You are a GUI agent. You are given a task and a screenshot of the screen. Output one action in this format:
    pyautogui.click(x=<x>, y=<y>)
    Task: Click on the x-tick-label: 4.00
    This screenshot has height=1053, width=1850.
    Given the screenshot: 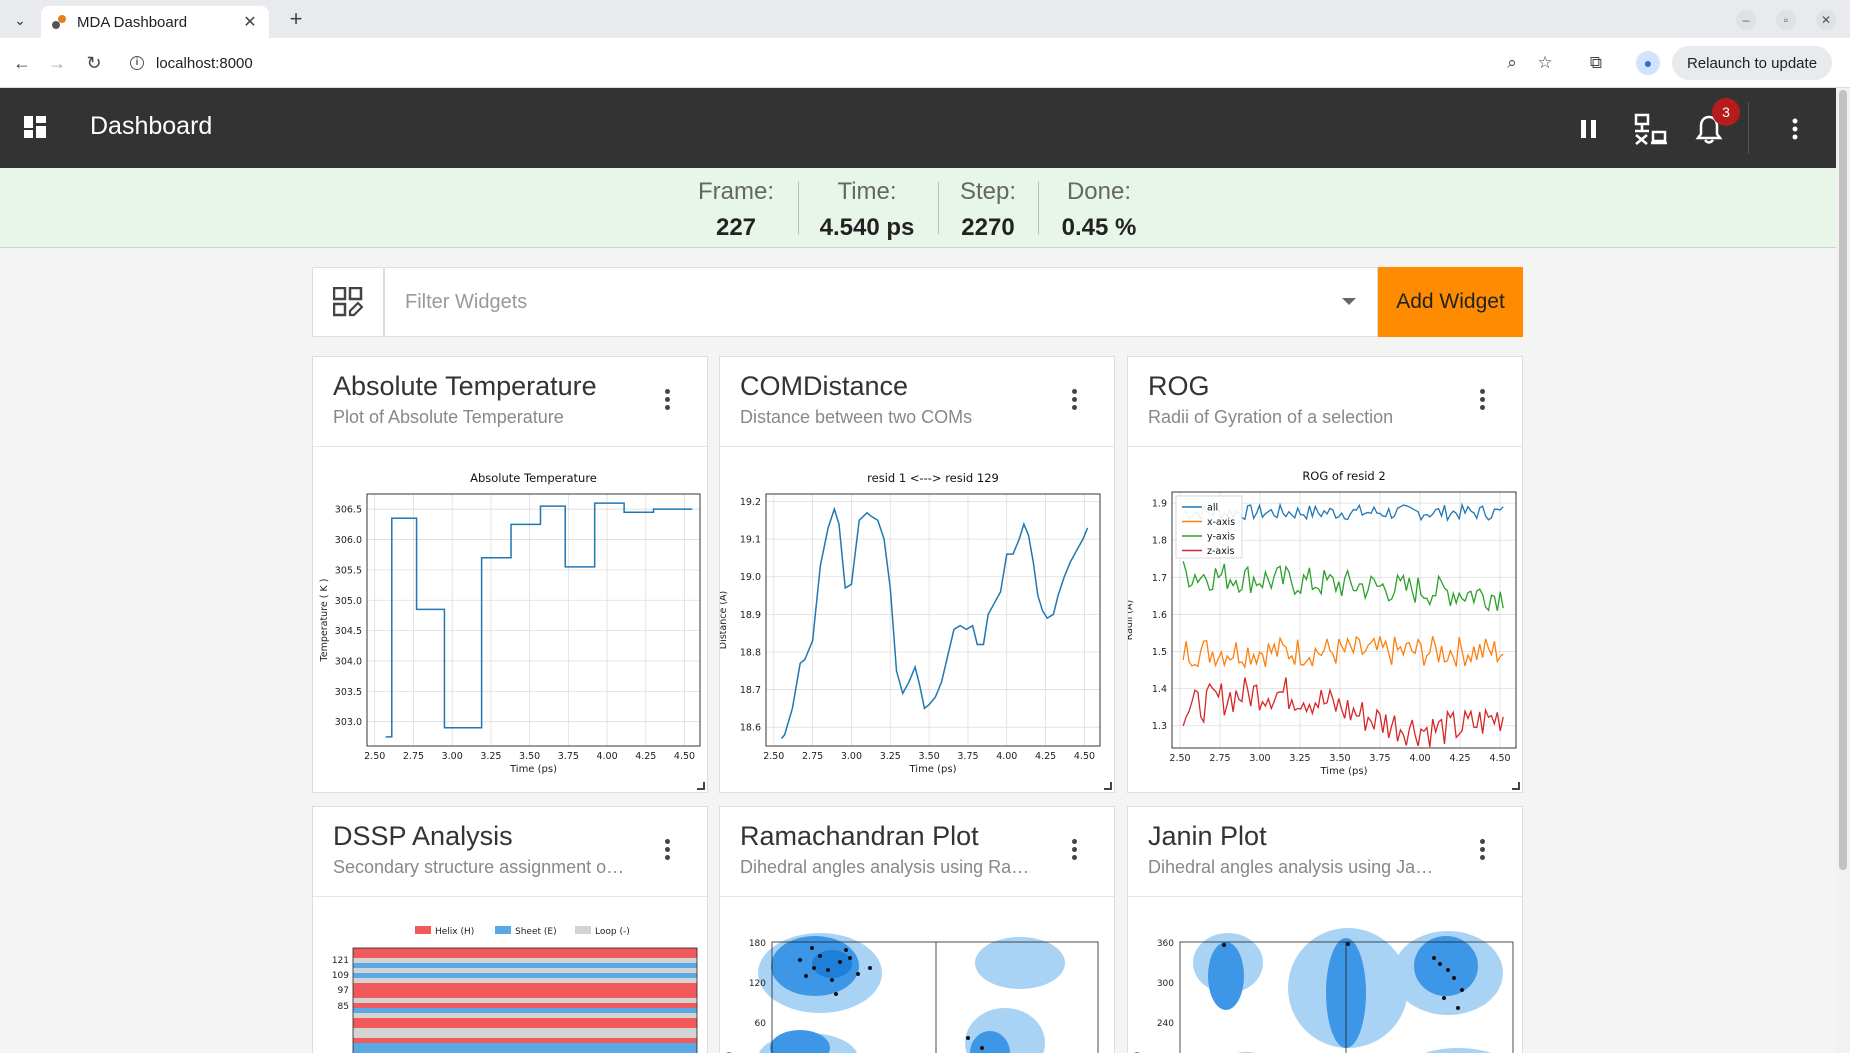 What is the action you would take?
    pyautogui.click(x=606, y=756)
    